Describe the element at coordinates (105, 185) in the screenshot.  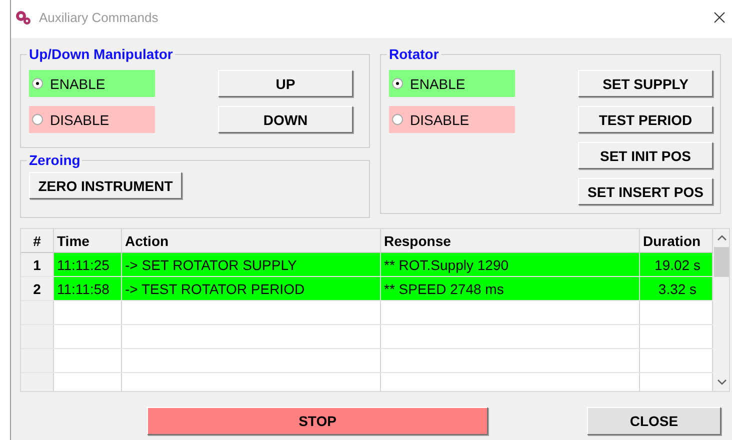
I see `command-button: ZERO INSTRUMENT` at that location.